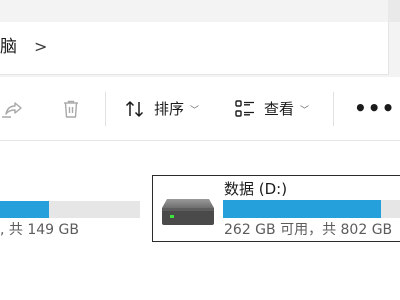  What do you see at coordinates (200, 11) in the screenshot?
I see `tab-strip` at bounding box center [200, 11].